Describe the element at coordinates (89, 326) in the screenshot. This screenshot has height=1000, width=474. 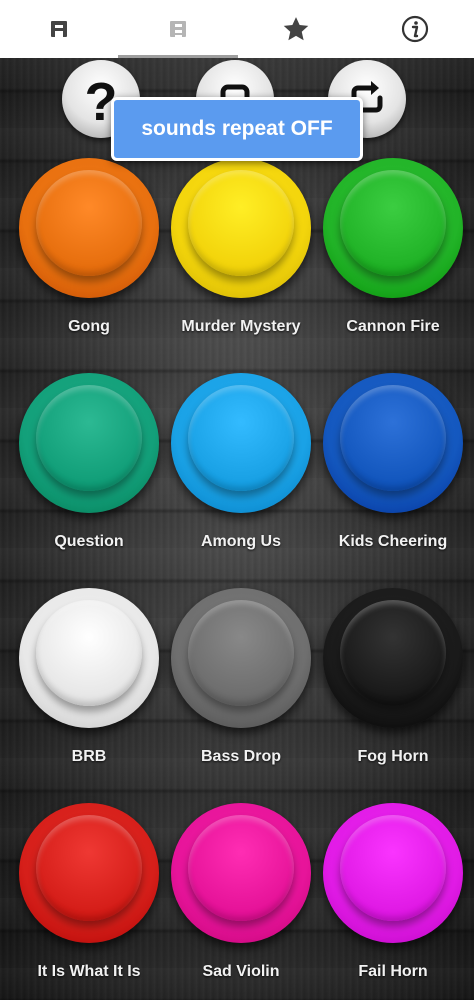
I see `sound-button-label: Gong` at that location.